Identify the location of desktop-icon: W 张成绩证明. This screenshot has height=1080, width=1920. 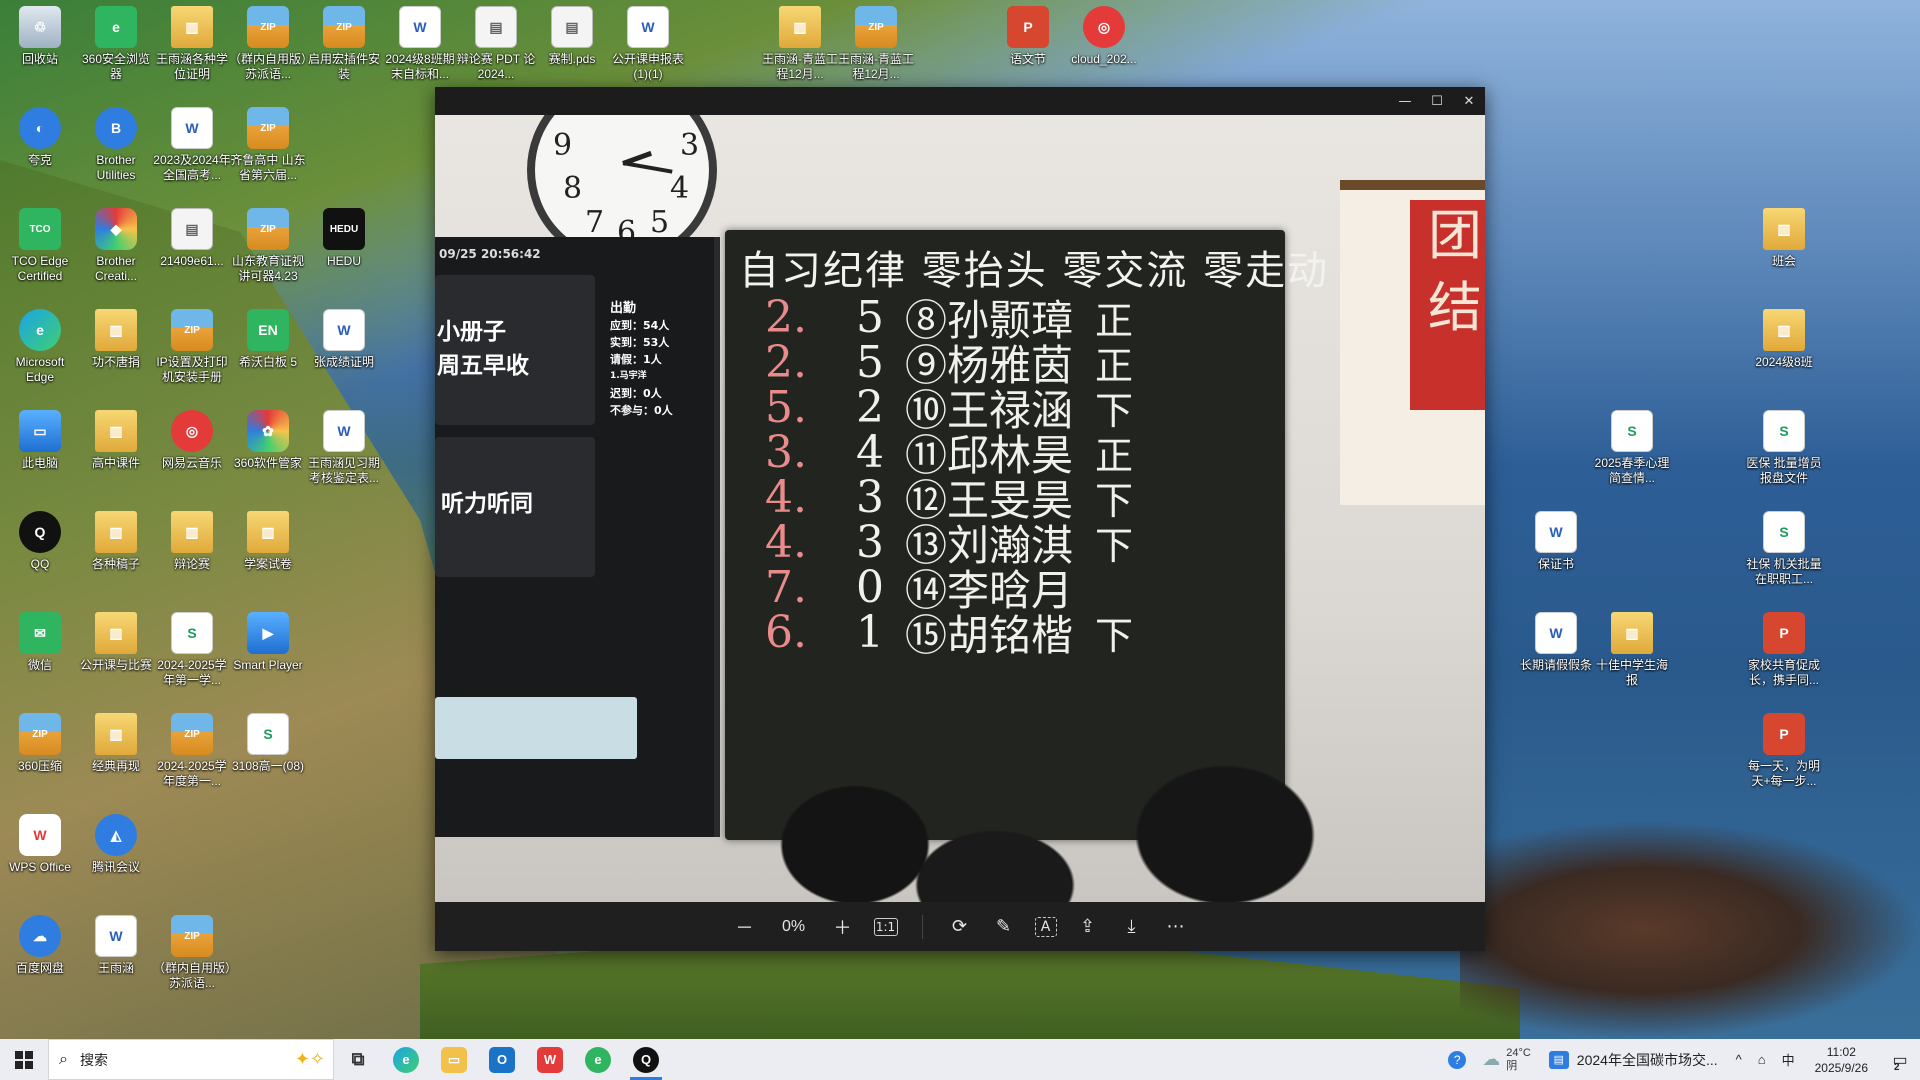
(344, 351).